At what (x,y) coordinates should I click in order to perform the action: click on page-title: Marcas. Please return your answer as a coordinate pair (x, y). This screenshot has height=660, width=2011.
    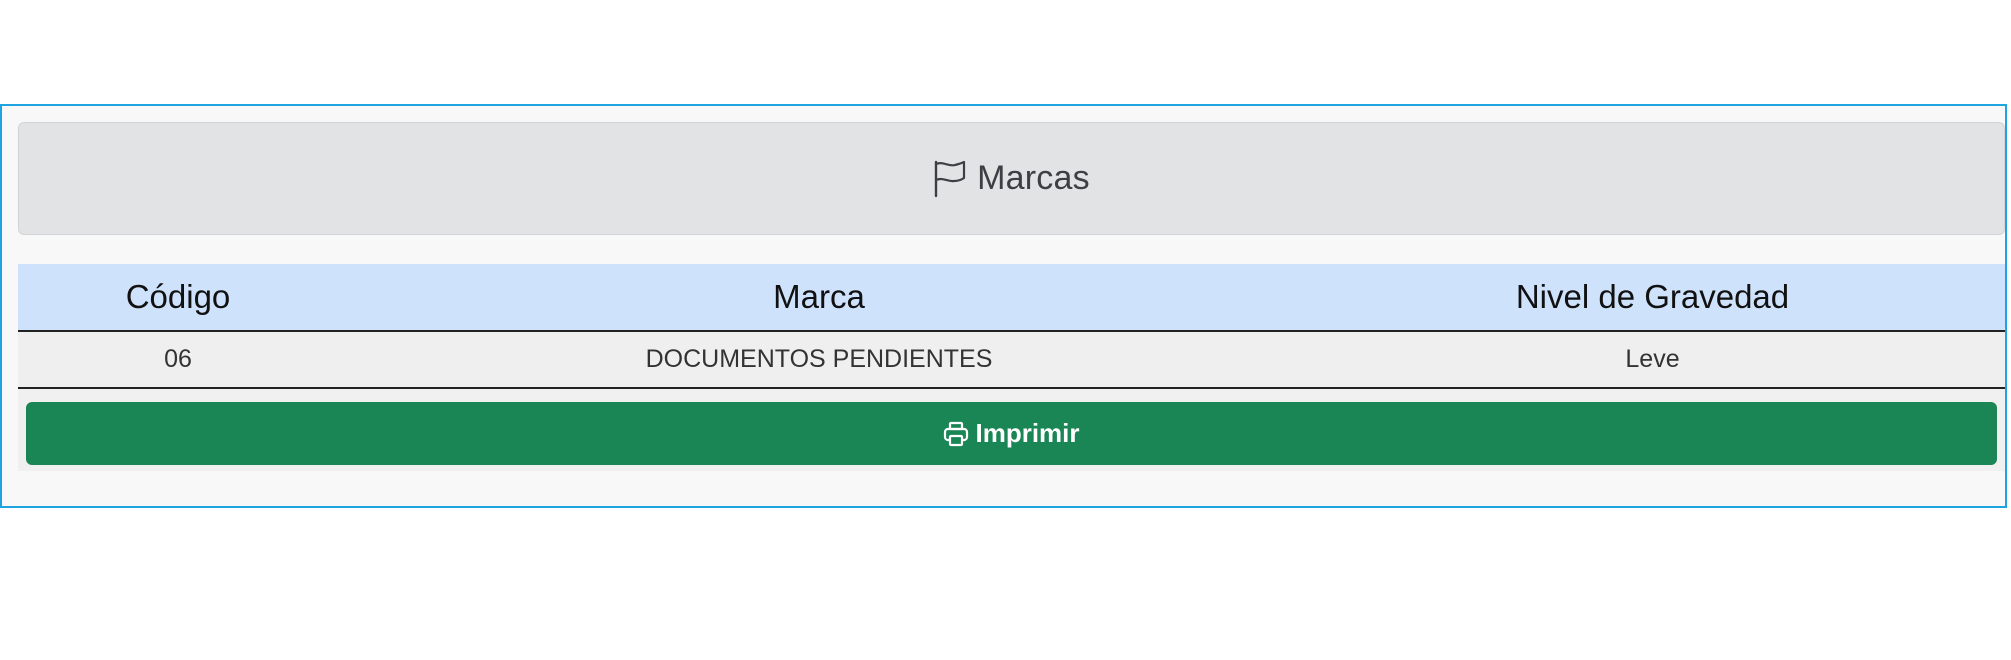
    Looking at the image, I should click on (1033, 178).